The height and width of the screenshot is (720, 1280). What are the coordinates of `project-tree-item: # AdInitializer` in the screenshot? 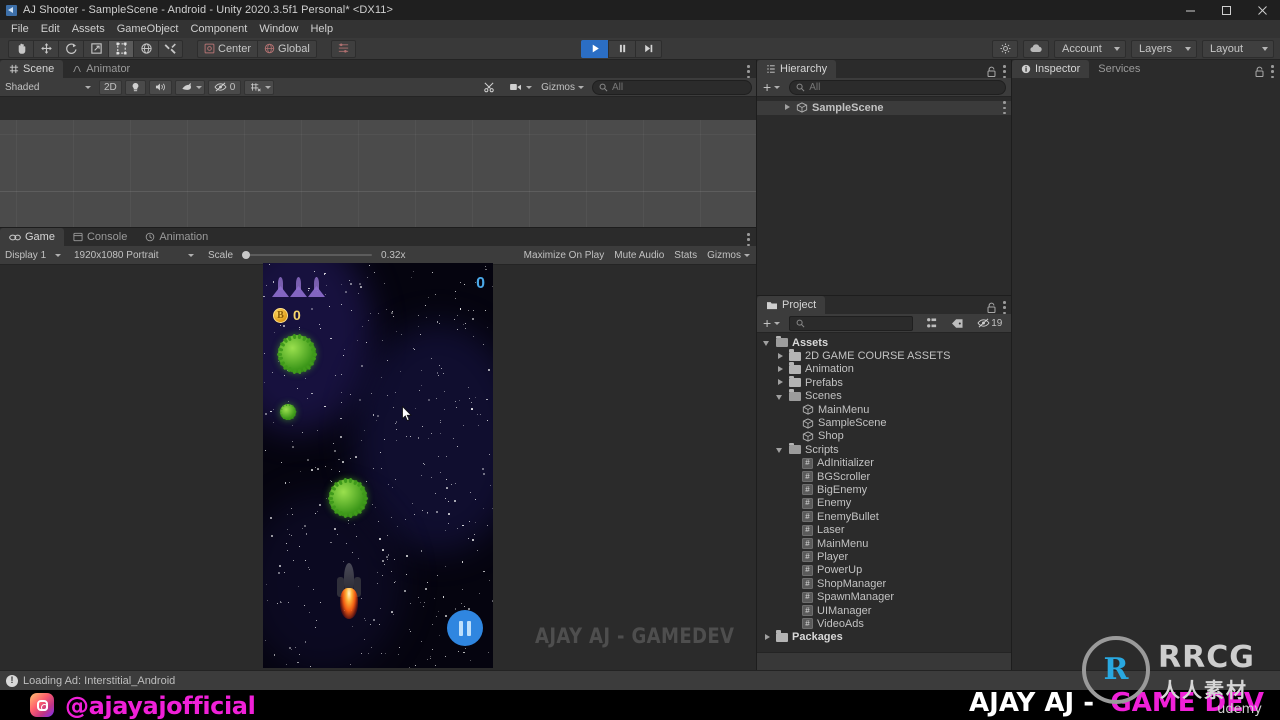 It's located at (884, 463).